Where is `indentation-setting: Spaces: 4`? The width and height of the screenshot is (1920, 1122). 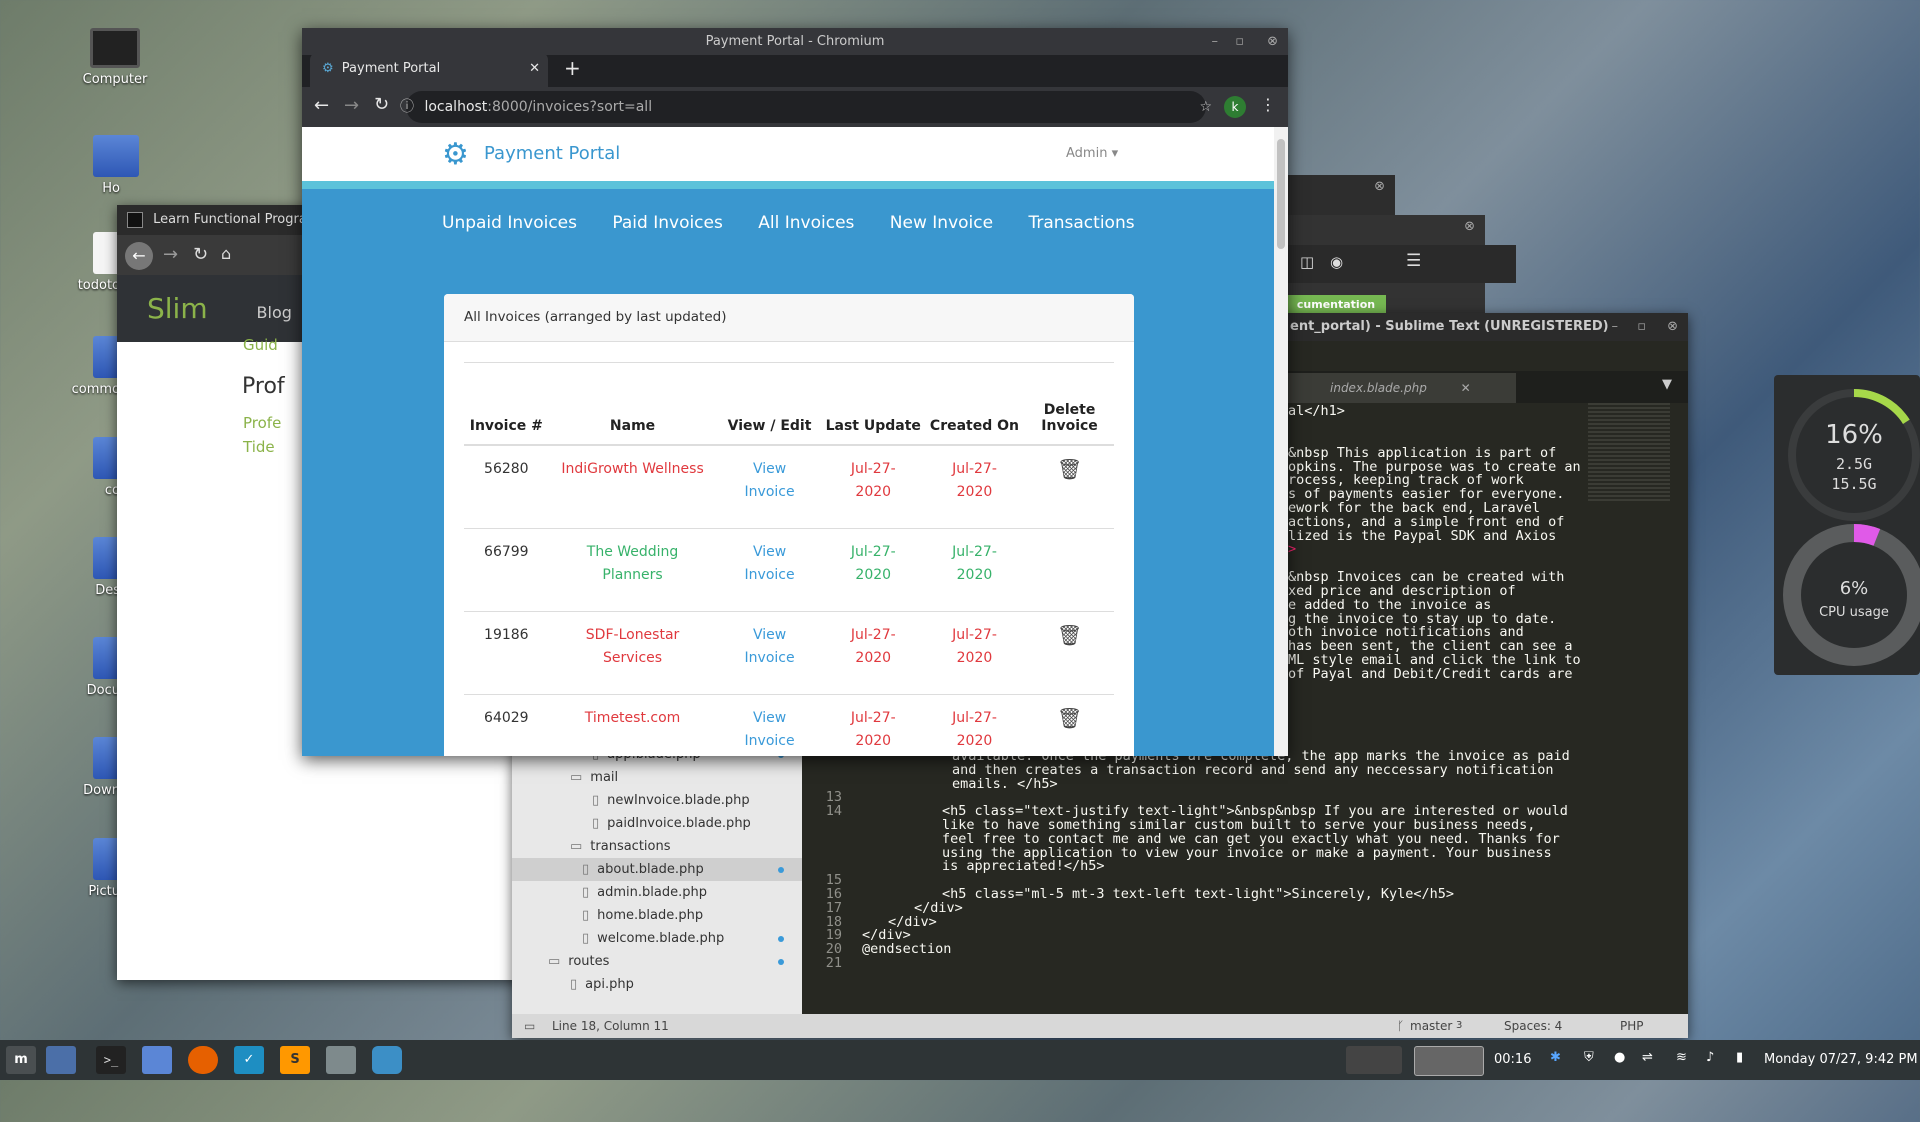 indentation-setting: Spaces: 4 is located at coordinates (1533, 1026).